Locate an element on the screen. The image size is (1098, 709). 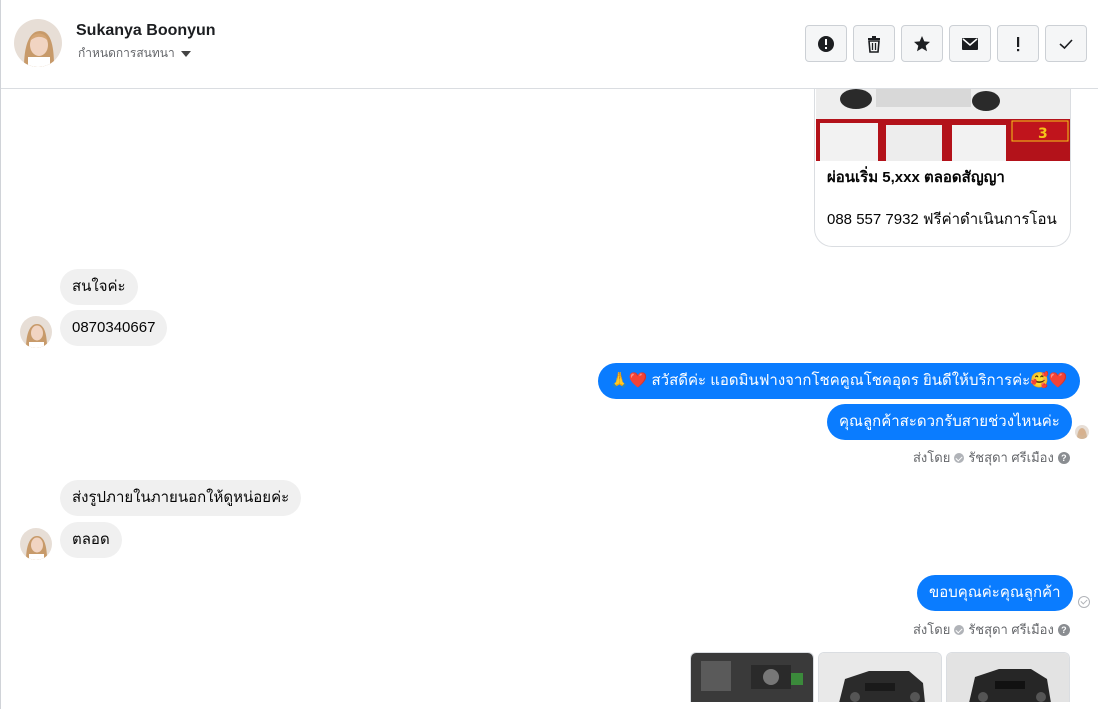
svg-text: 3 is located at coordinates (1043, 134).